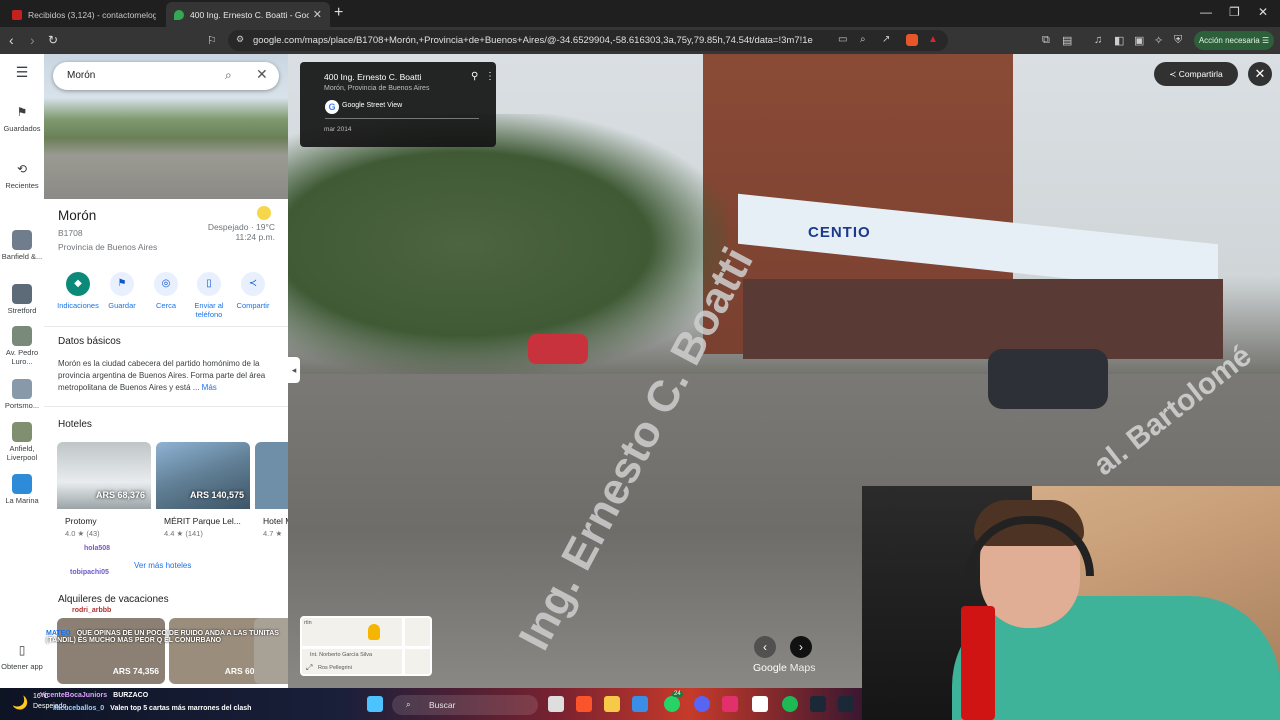  What do you see at coordinates (309, 668) in the screenshot?
I see `expand-map-icon: ⤢` at bounding box center [309, 668].